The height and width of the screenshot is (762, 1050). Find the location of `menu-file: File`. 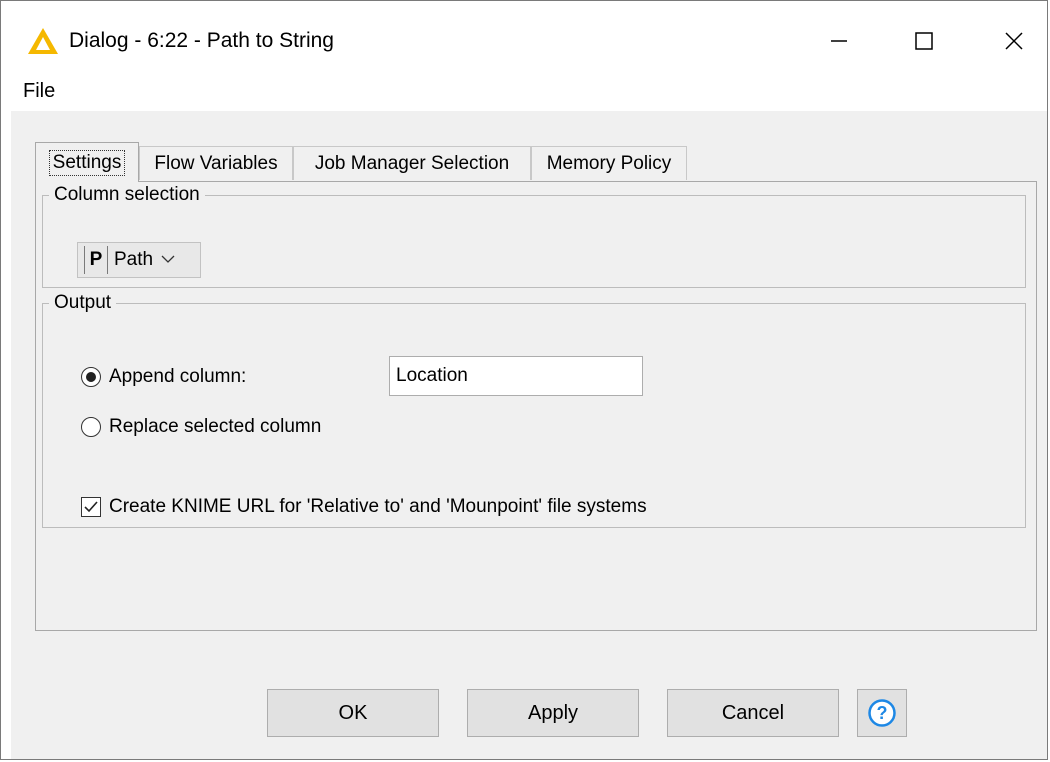

menu-file: File is located at coordinates (39, 91).